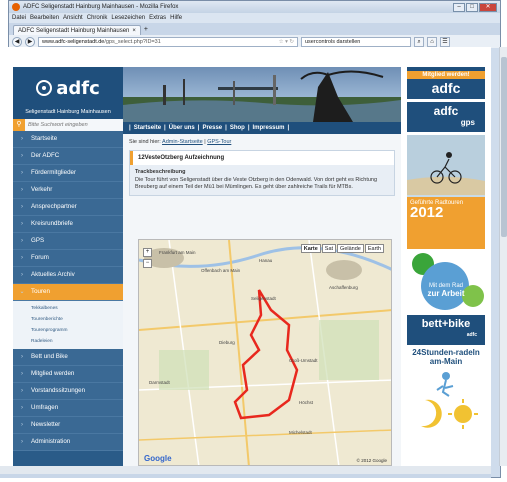 This screenshot has width=507, height=482. I want to click on search-bar-text: usercontrols darstellen, so click(333, 41).